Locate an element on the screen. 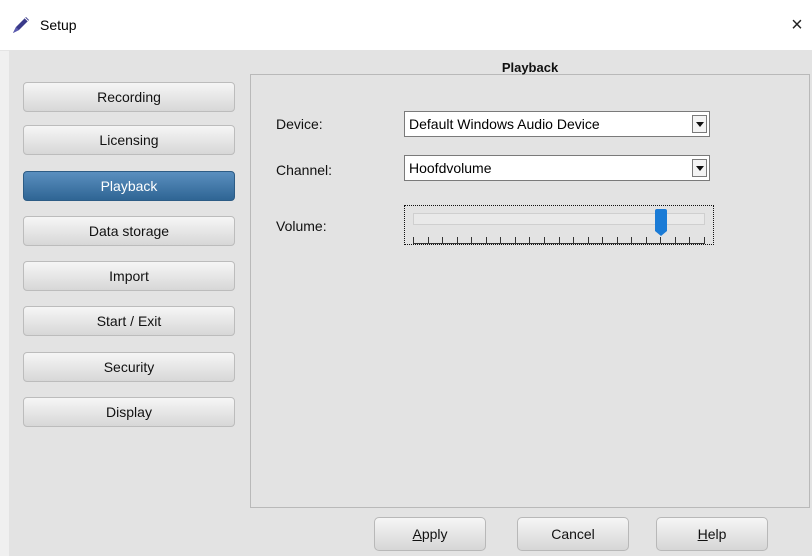  title-bar: Setup × is located at coordinates (406, 25).